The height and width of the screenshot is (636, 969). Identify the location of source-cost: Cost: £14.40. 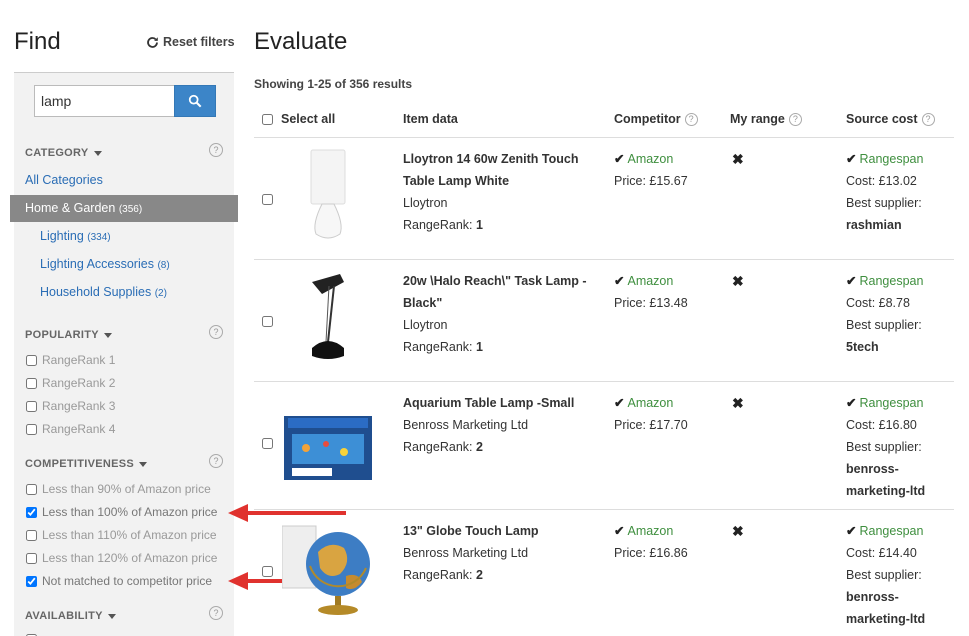
(881, 553).